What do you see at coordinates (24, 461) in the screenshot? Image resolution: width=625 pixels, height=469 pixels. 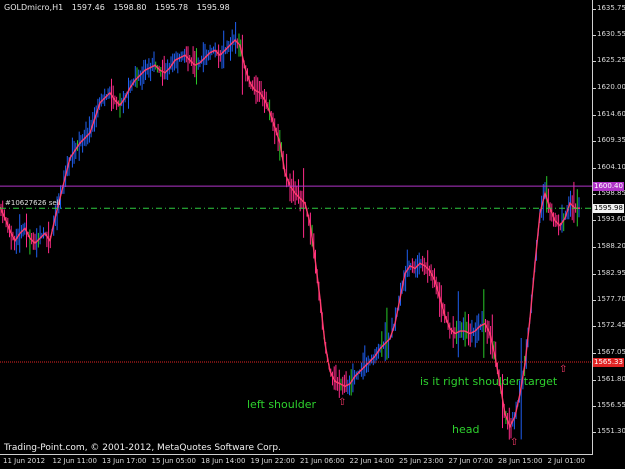 I see `time-tick-label: 11 Jun 2012` at bounding box center [24, 461].